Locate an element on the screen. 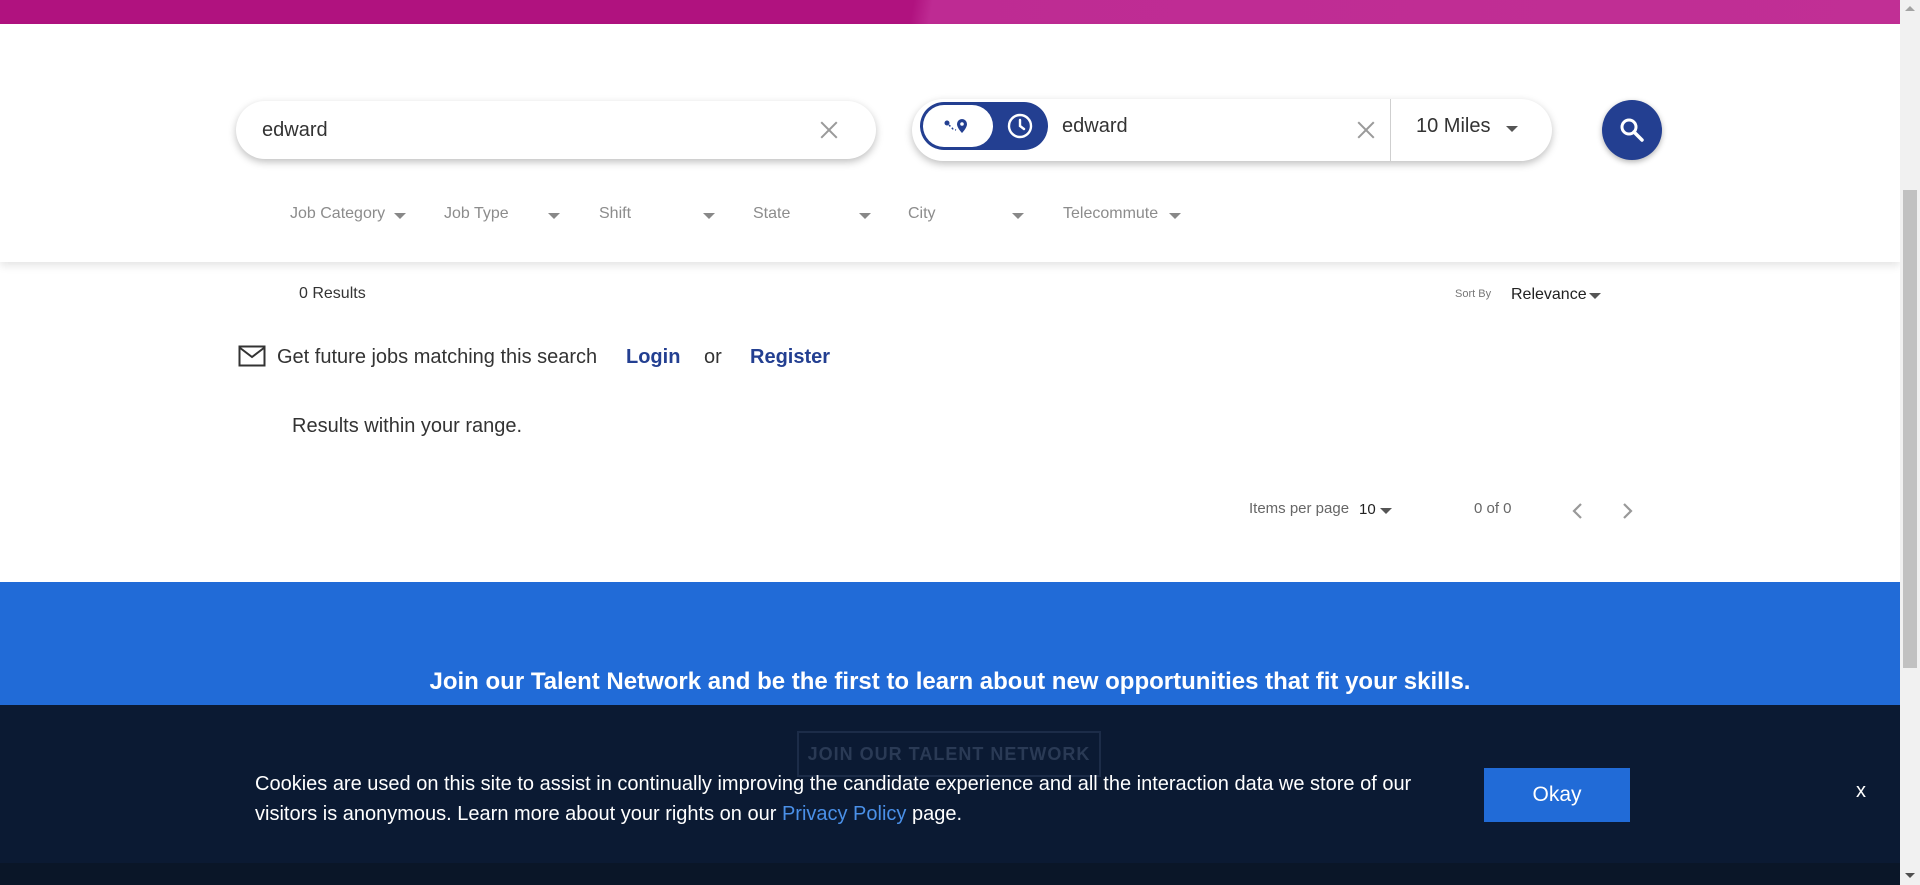  filter-shift: Shift is located at coordinates (657, 214).